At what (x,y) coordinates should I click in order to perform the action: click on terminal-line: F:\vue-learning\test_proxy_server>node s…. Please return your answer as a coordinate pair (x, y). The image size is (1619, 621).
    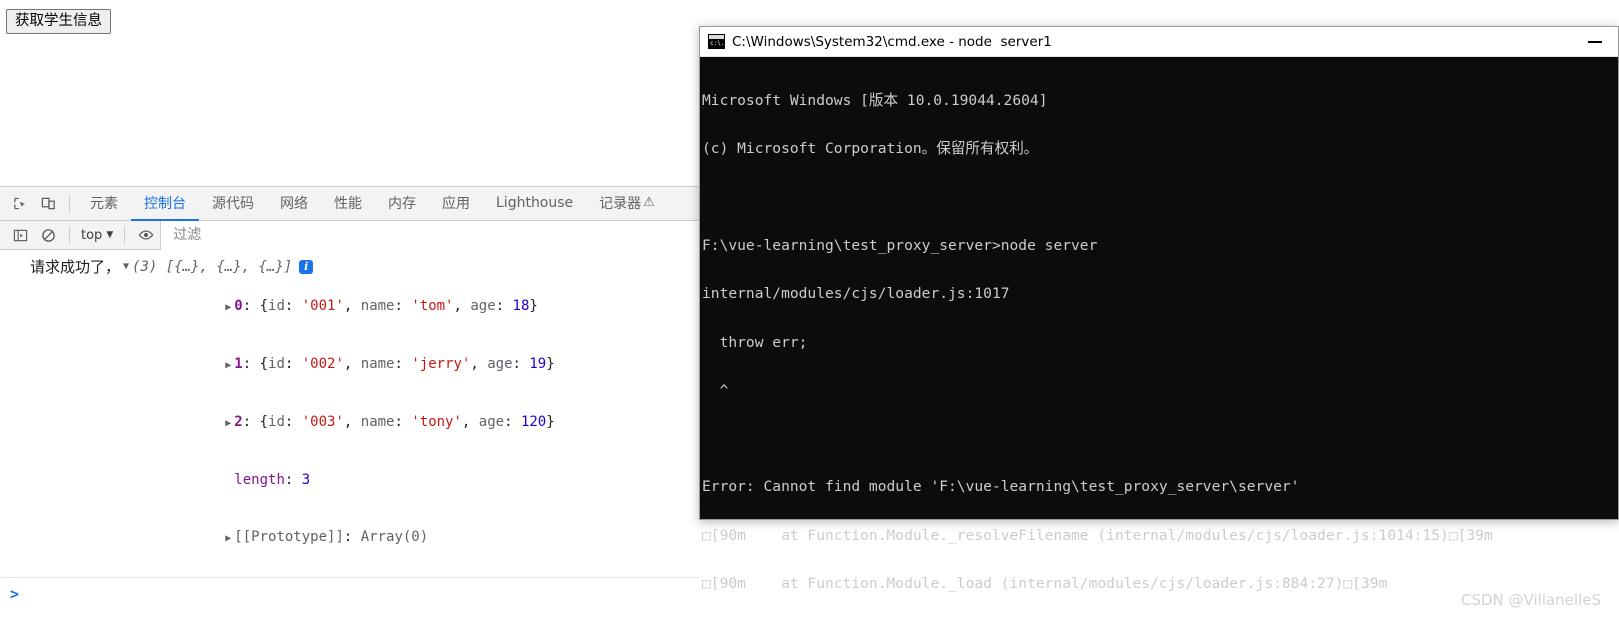
    Looking at the image, I should click on (900, 246).